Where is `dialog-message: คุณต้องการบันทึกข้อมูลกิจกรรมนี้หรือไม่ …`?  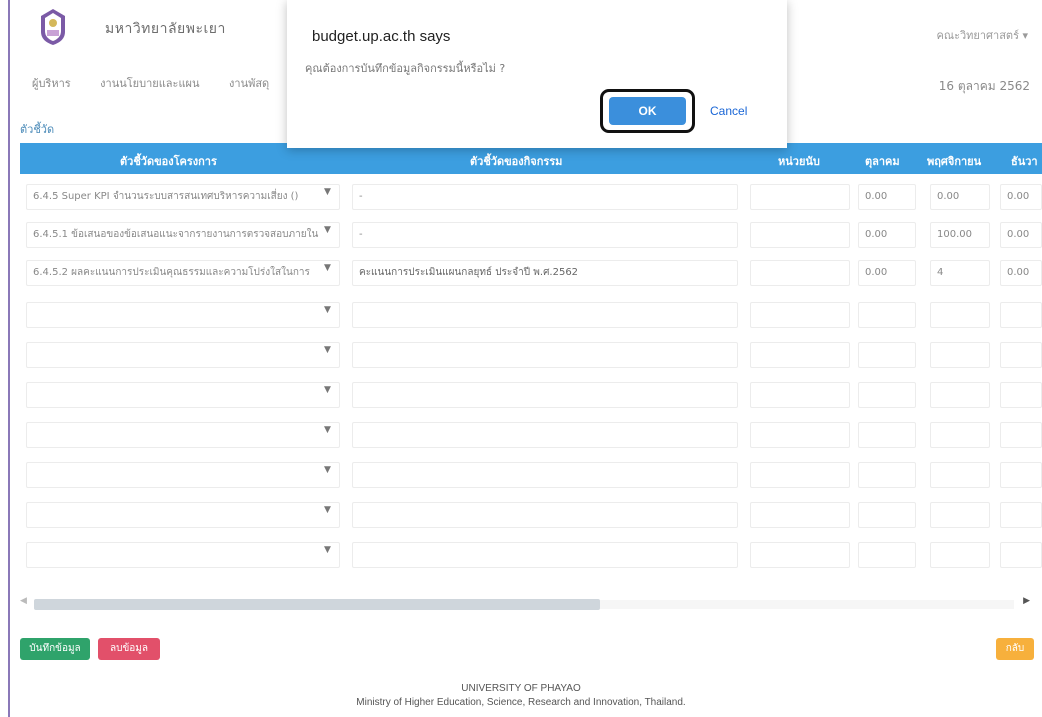
dialog-message: คุณต้องการบันทึกข้อมูลกิจกรรมนี้หรือไม่ … is located at coordinates (405, 68).